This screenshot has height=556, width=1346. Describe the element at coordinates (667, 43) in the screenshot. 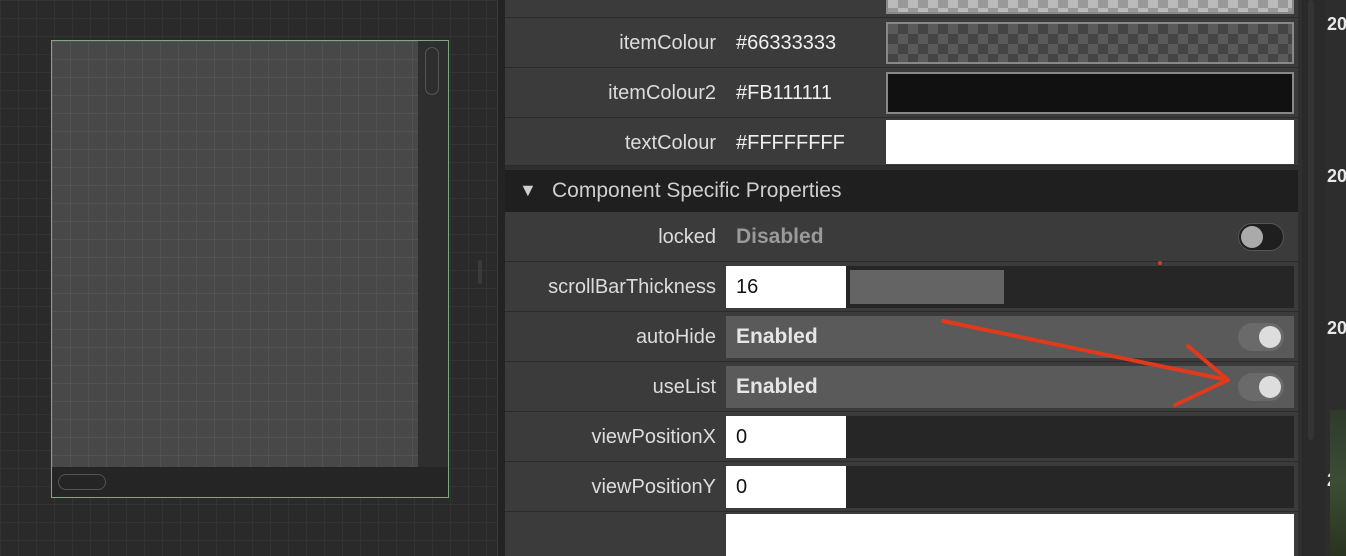

I see `property-label: itemColour` at that location.